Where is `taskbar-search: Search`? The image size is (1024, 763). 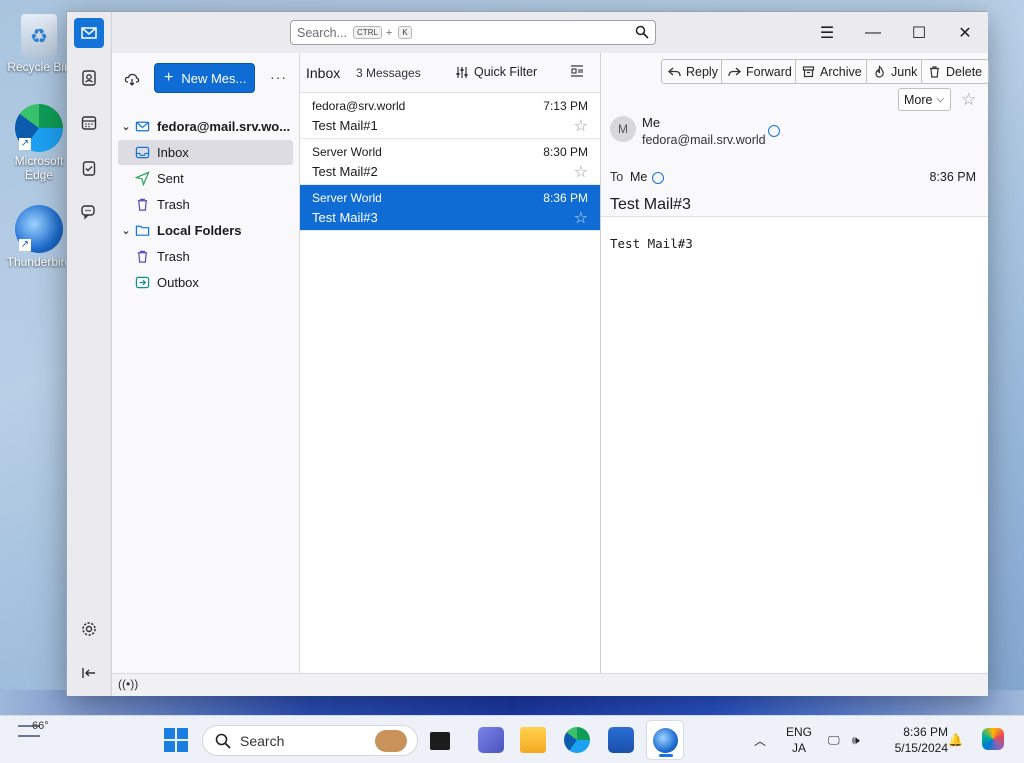 taskbar-search: Search is located at coordinates (310, 740).